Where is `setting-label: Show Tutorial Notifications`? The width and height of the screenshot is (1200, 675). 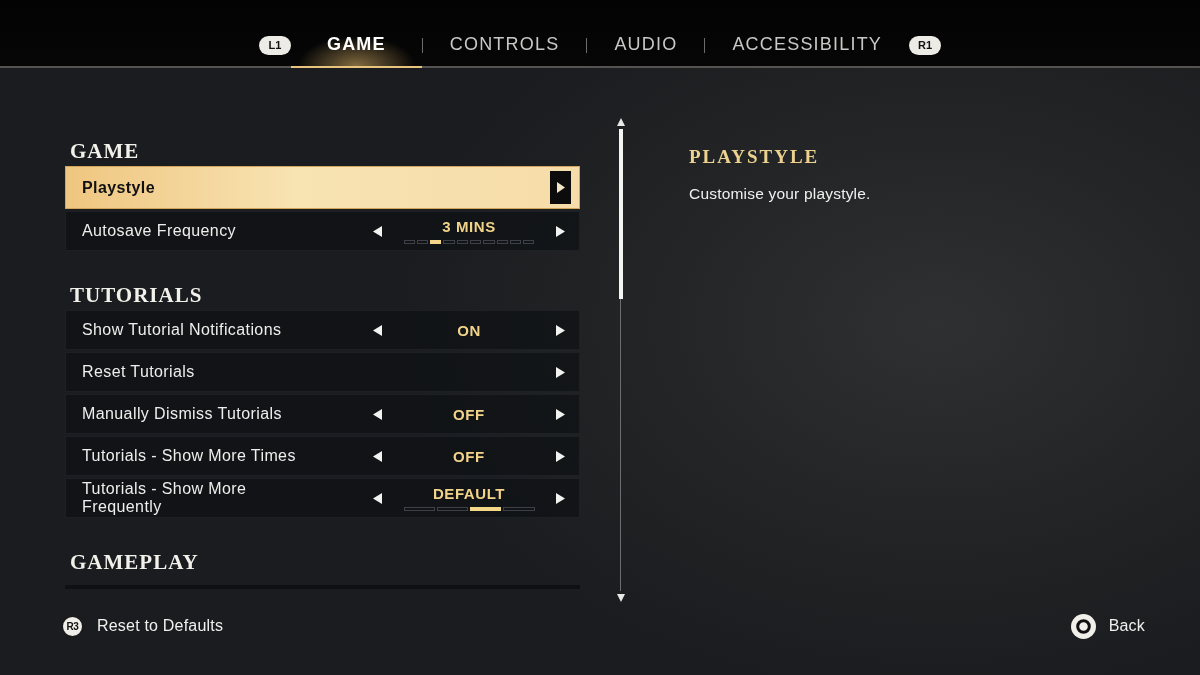
setting-label: Show Tutorial Notifications is located at coordinates (182, 330).